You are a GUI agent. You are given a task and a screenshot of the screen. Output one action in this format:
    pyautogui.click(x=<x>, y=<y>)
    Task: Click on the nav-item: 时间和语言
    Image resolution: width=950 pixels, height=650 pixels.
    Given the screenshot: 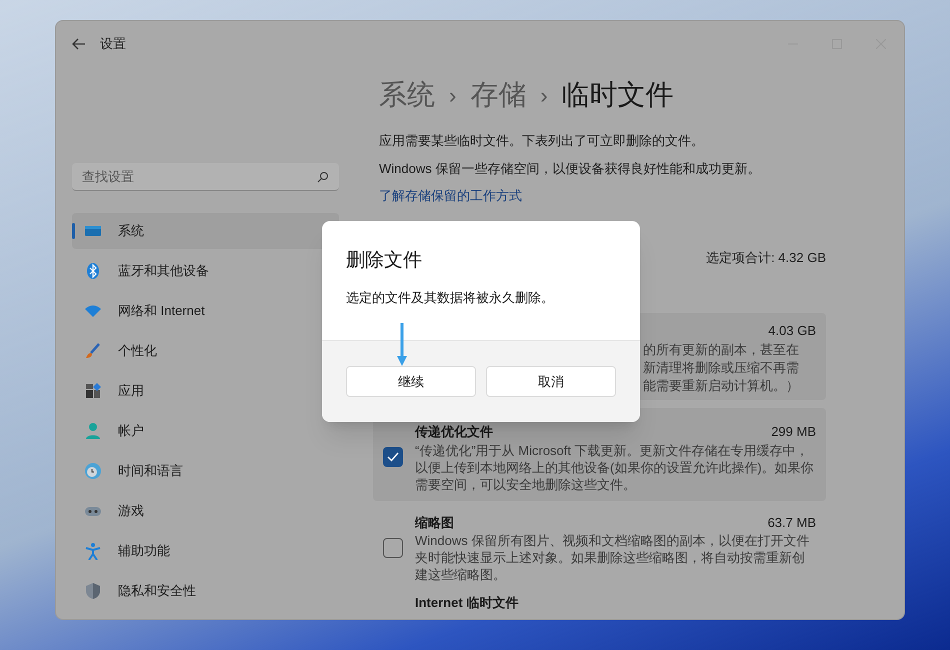 What is the action you would take?
    pyautogui.click(x=205, y=471)
    